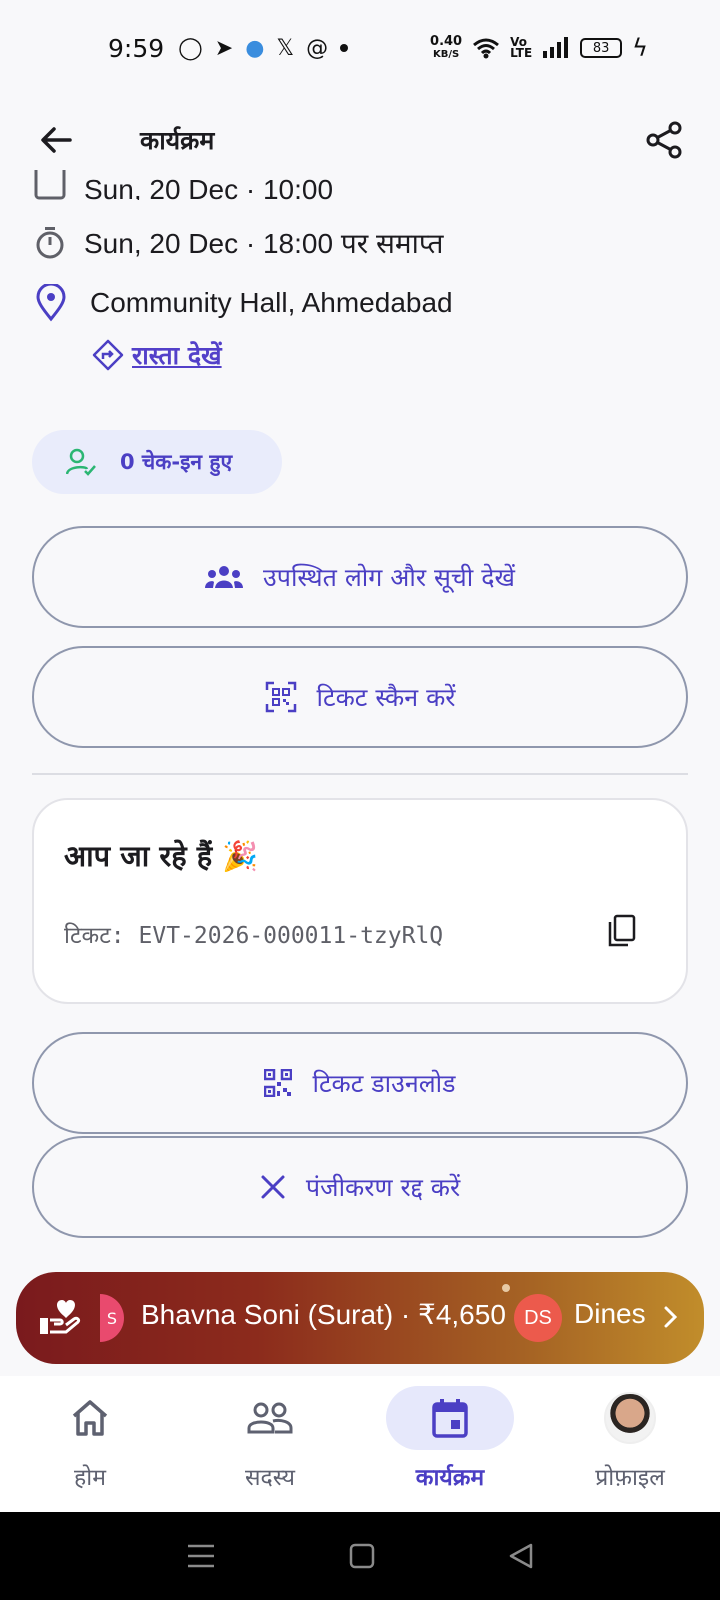  I want to click on nav-members: सदस्य, so click(270, 1444).